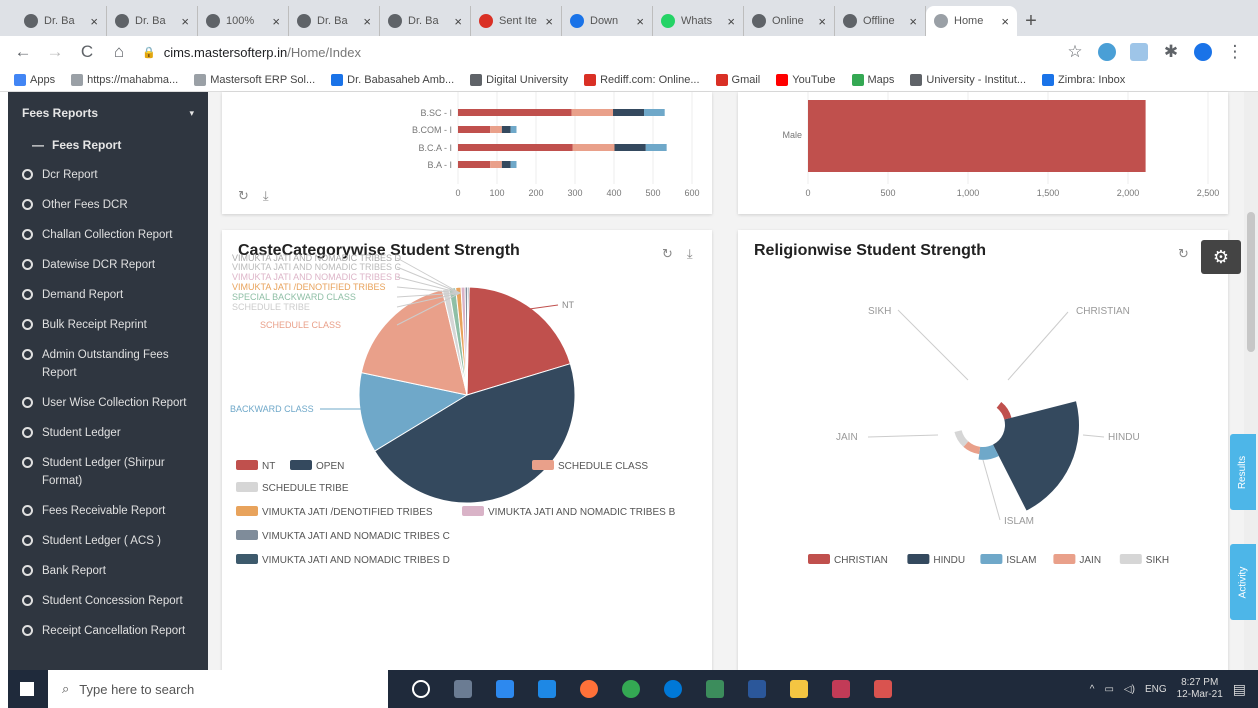 The width and height of the screenshot is (1258, 708). Describe the element at coordinates (1075, 52) in the screenshot. I see `bookmark-star-icon: ☆` at that location.